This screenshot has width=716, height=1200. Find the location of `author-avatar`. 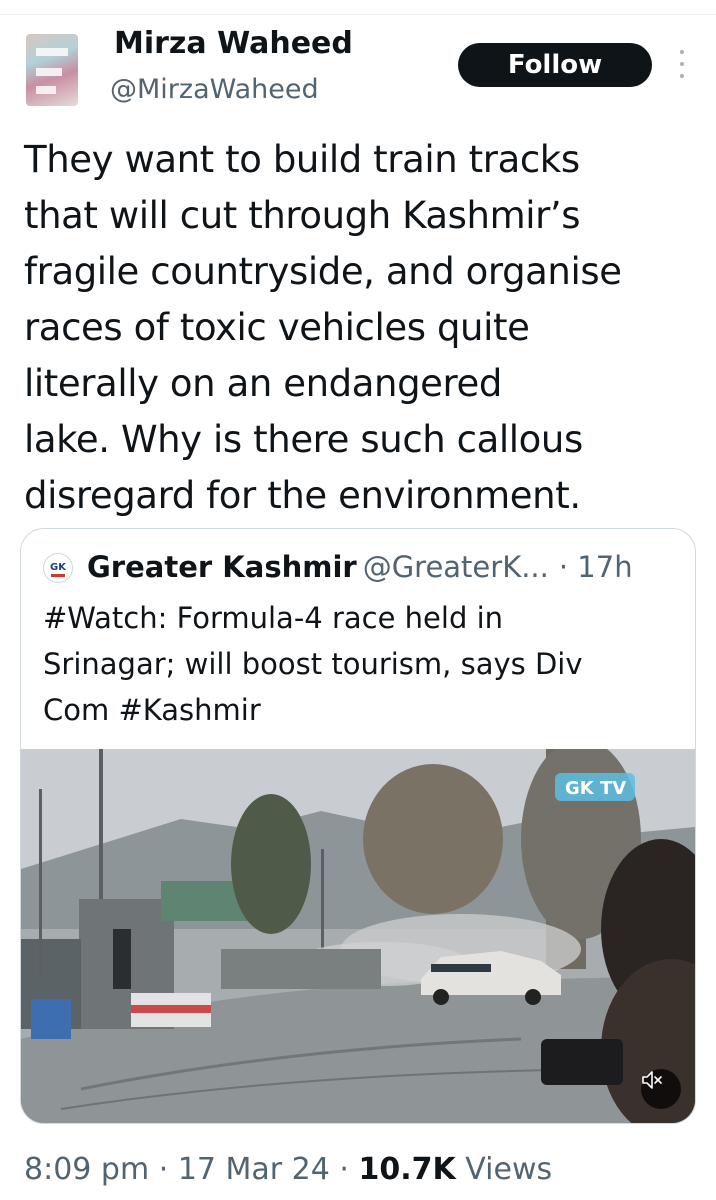

author-avatar is located at coordinates (52, 70).